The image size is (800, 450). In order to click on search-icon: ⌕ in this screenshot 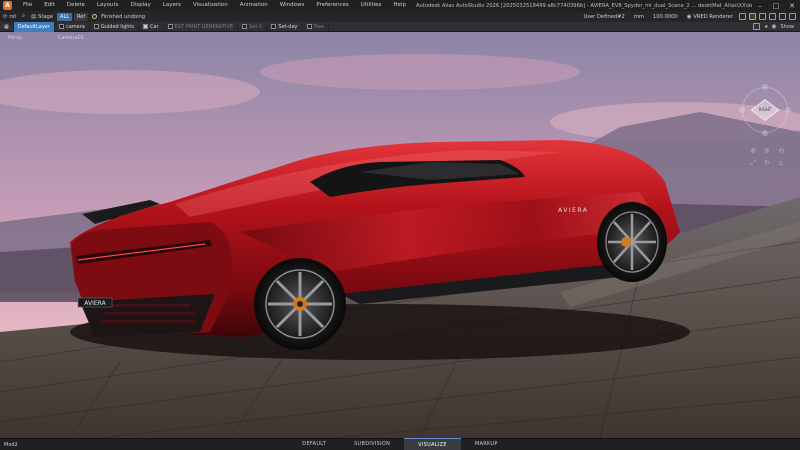, I will do `click(24, 16)`.